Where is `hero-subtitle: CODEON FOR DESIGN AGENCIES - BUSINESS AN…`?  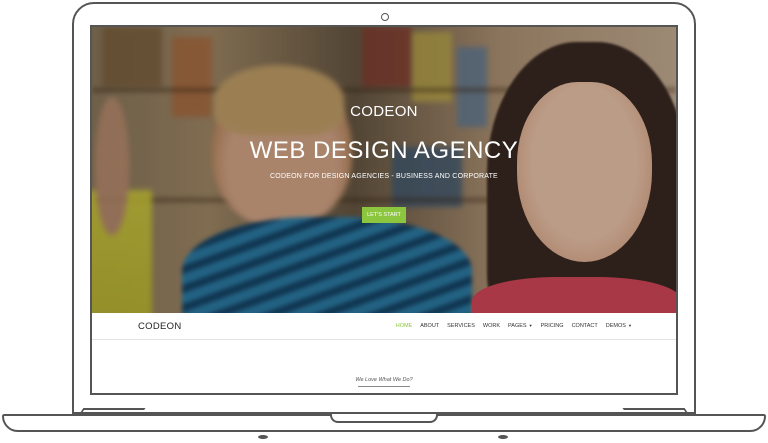 hero-subtitle: CODEON FOR DESIGN AGENCIES - BUSINESS AN… is located at coordinates (384, 176).